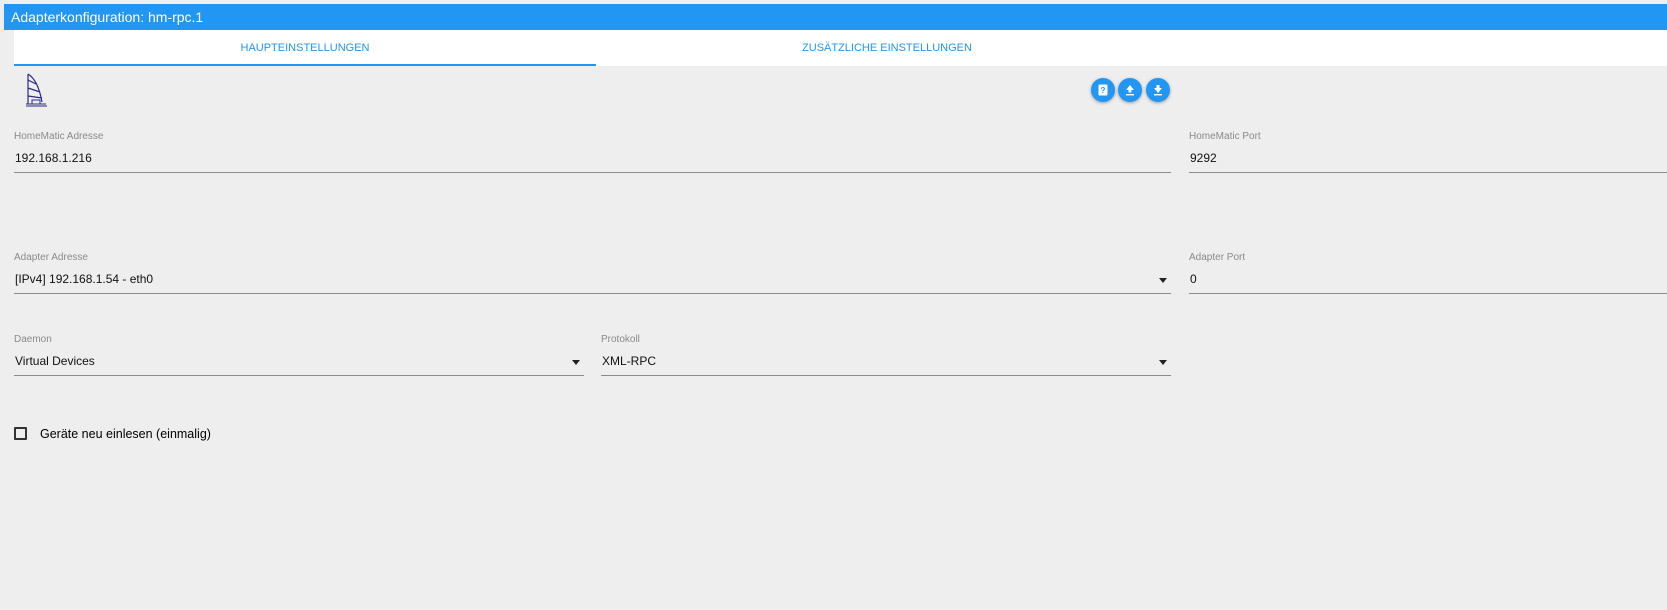 The width and height of the screenshot is (1667, 610). I want to click on adapter-address-value: [IPv4] 192.168.1.54 - eth0, so click(84, 279).